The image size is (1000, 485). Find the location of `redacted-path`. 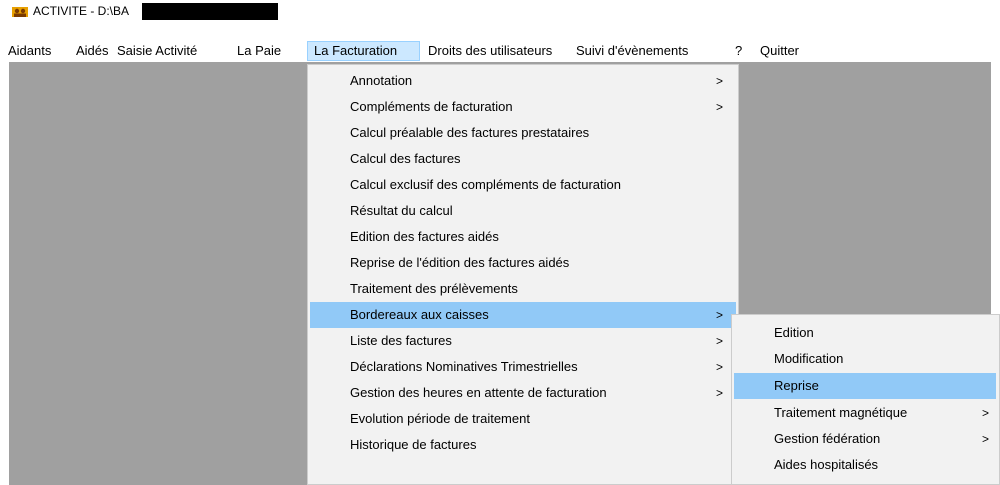

redacted-path is located at coordinates (210, 11).